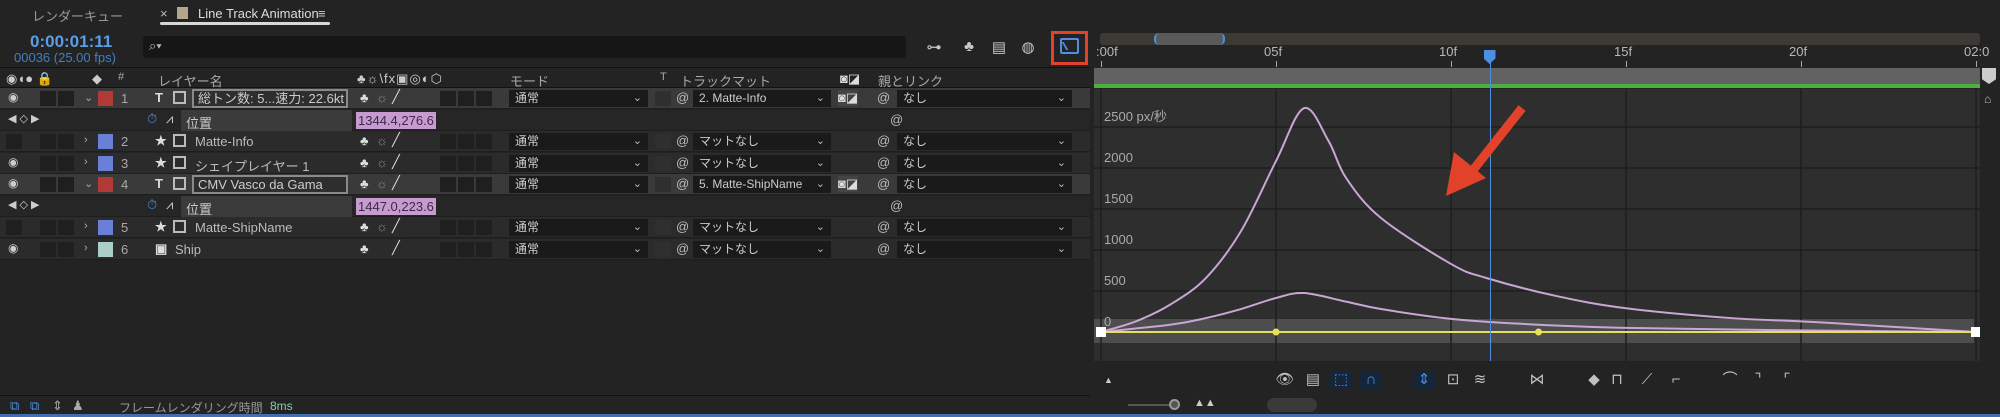 This screenshot has height=417, width=2000. Describe the element at coordinates (545, 206) in the screenshot. I see `property-row: ◀ ◇ ▶ ⏱ ⩘ 位置 1447.0,223.6 @` at that location.